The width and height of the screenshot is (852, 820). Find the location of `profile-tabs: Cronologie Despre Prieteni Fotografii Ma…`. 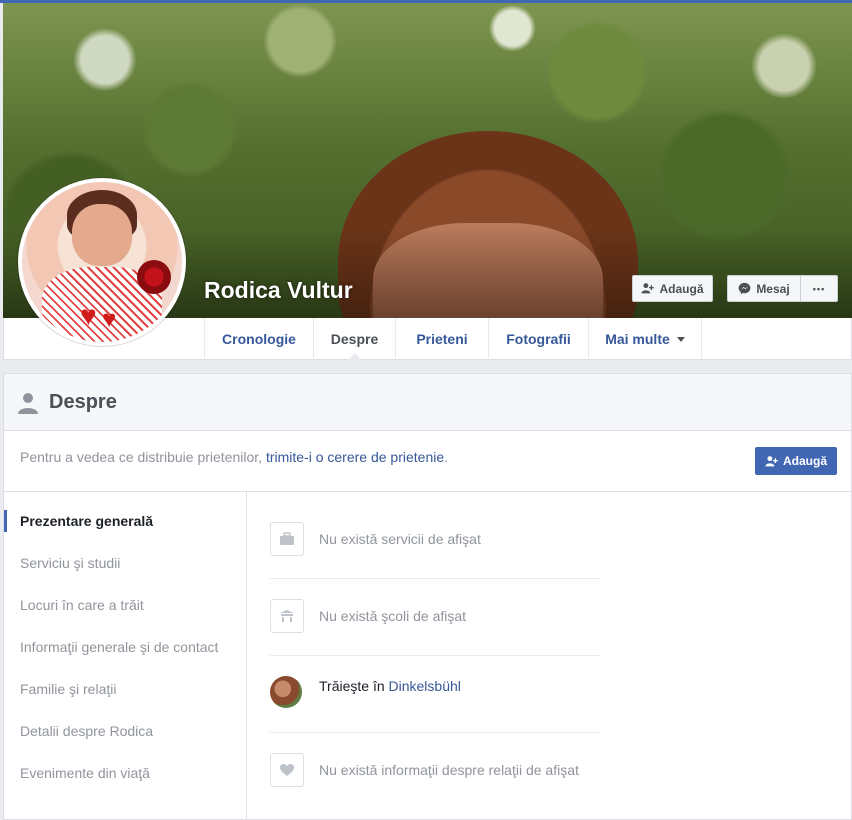

profile-tabs: Cronologie Despre Prieteni Fotografii Ma… is located at coordinates (453, 339).